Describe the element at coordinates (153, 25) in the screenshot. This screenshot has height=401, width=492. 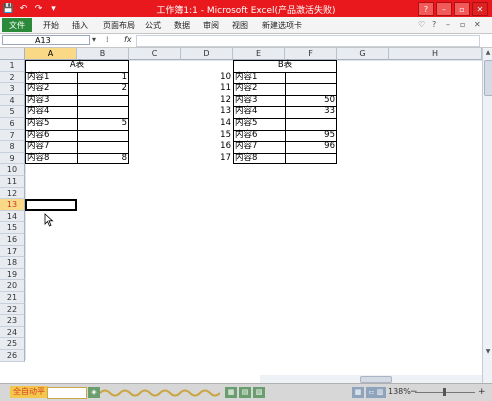
I see `tab-formulas: 公式` at that location.